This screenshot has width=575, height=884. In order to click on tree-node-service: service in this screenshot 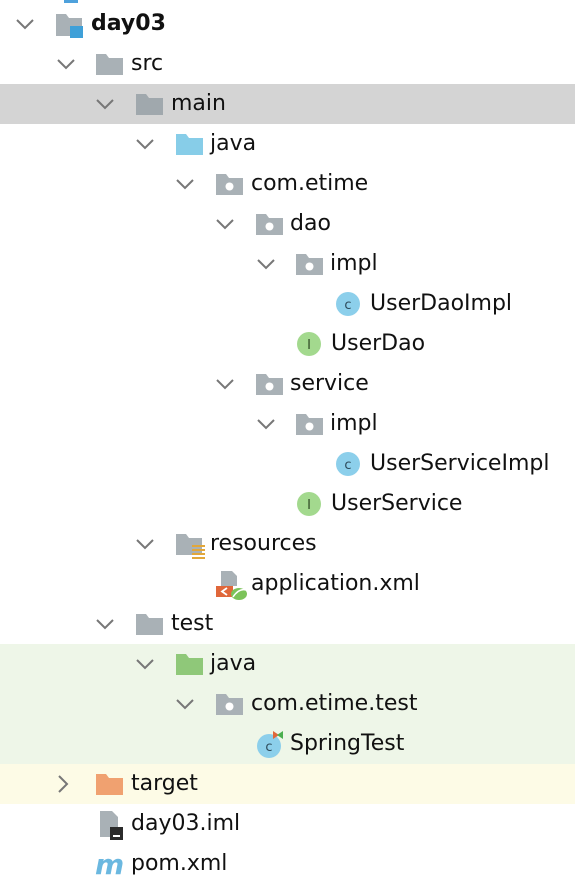, I will do `click(287, 384)`.